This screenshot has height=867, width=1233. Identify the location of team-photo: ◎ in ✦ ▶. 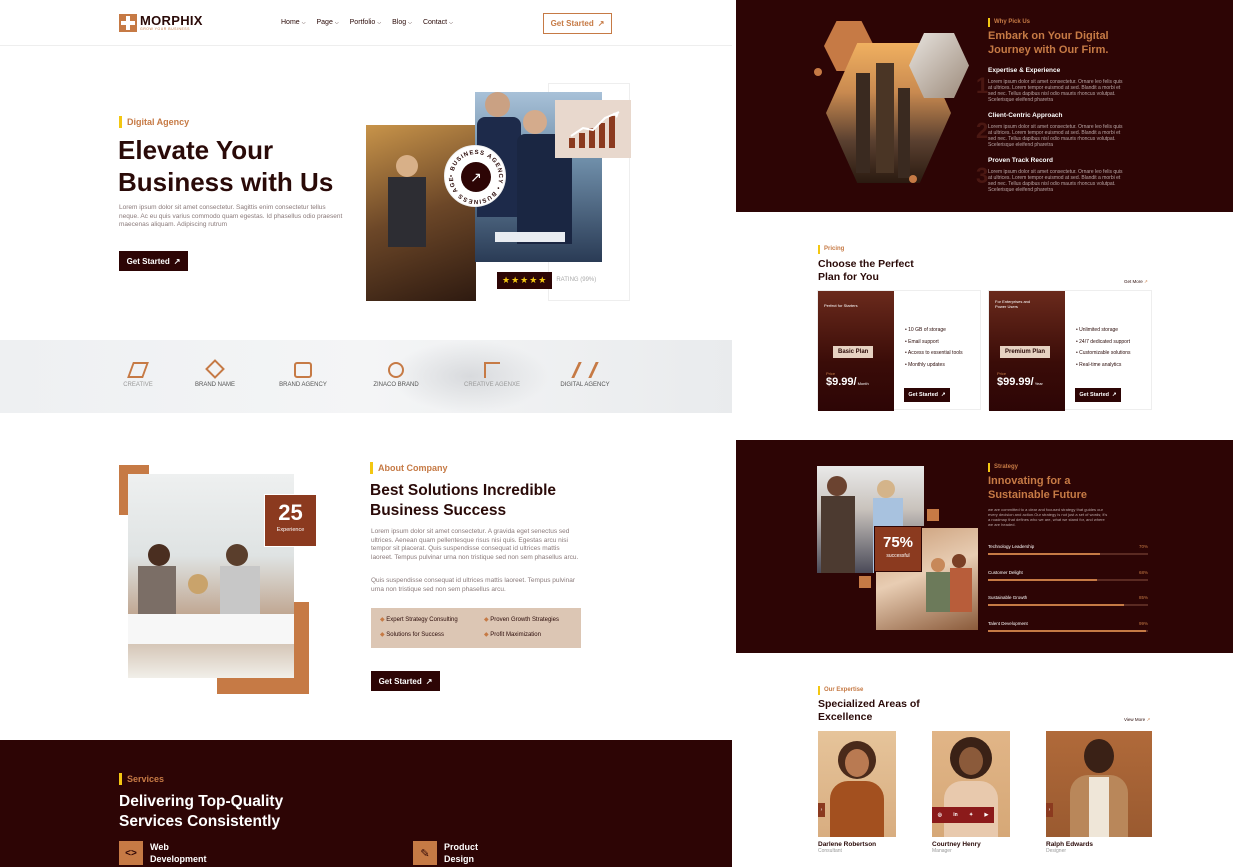
(971, 784).